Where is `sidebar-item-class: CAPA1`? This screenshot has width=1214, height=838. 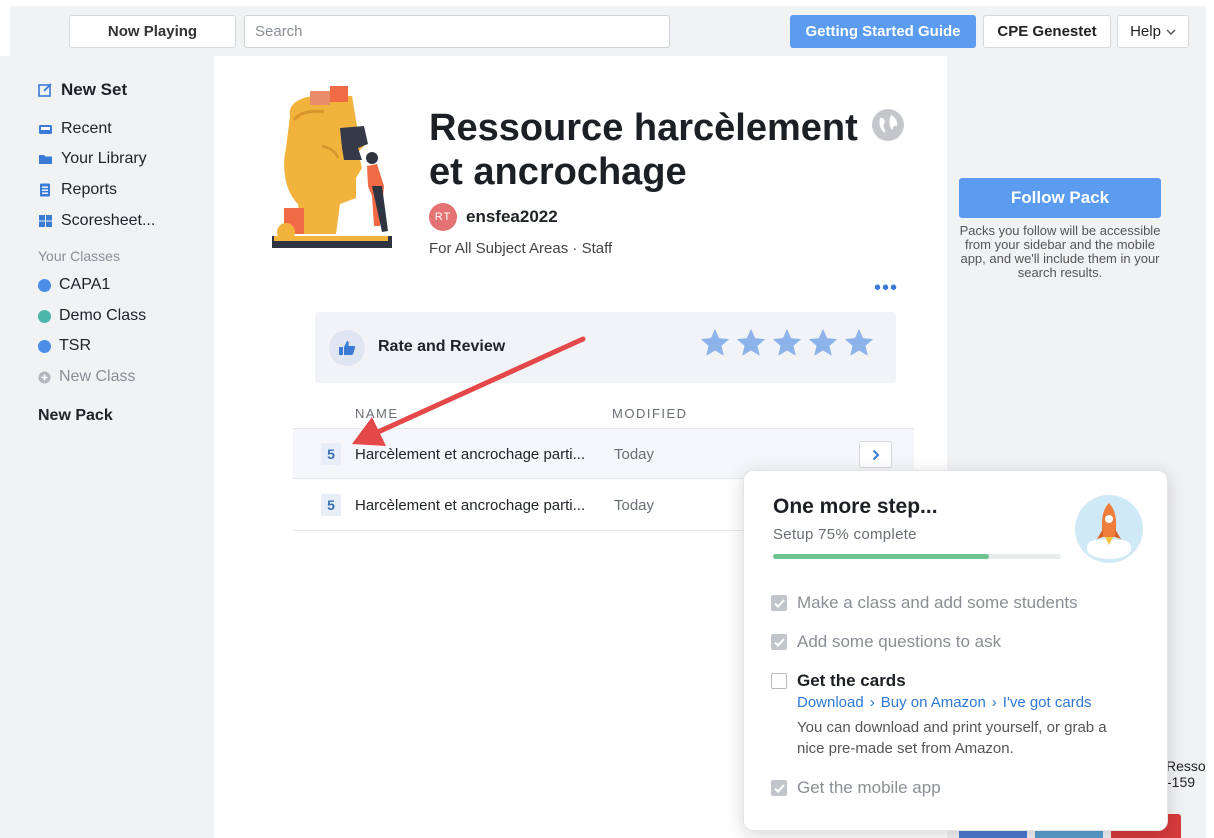
sidebar-item-class: CAPA1 is located at coordinates (74, 285).